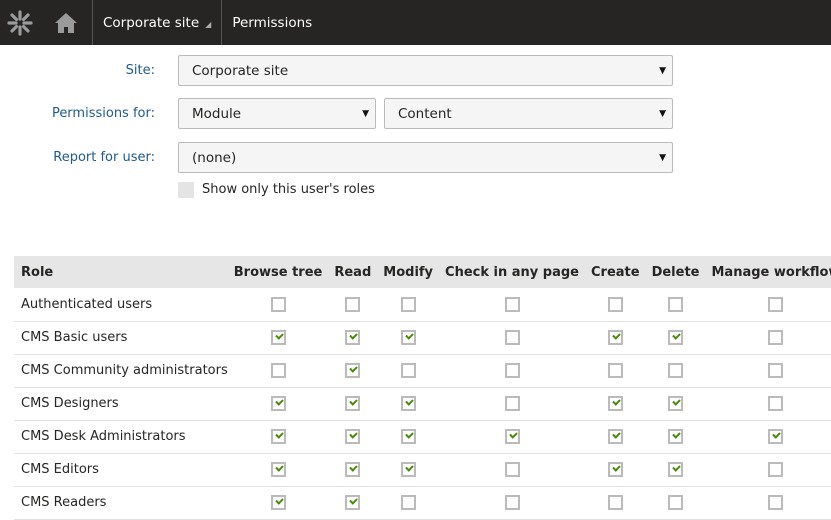 The height and width of the screenshot is (520, 831). I want to click on table-row: CMS Basic users, so click(422, 338).